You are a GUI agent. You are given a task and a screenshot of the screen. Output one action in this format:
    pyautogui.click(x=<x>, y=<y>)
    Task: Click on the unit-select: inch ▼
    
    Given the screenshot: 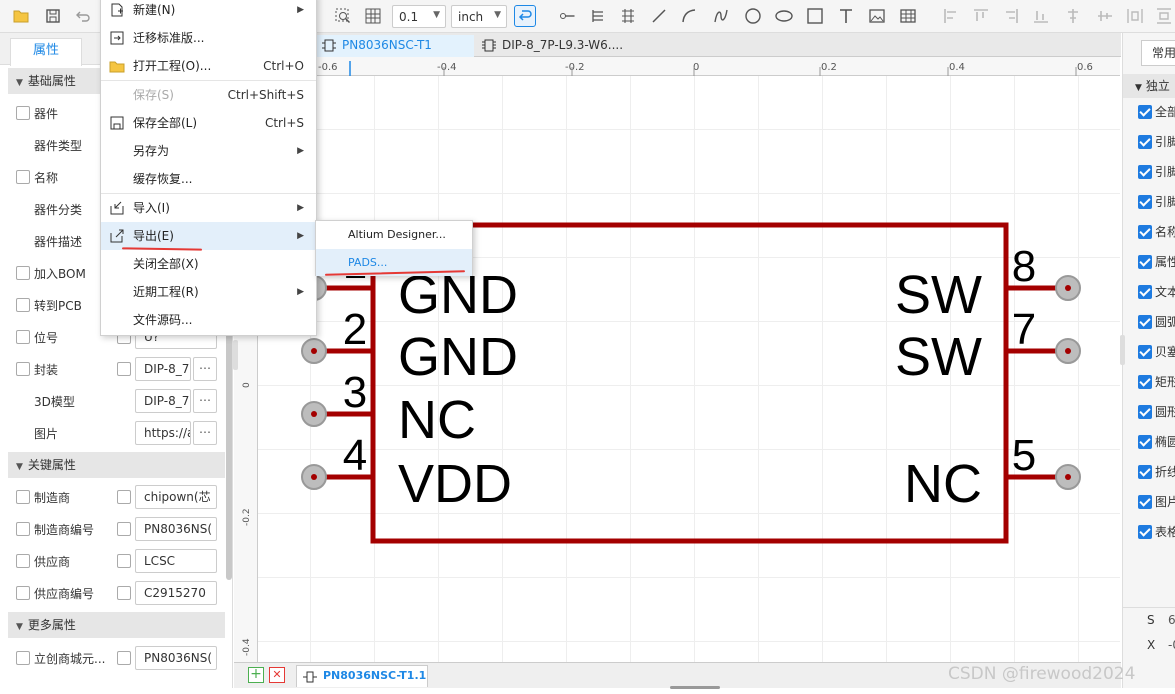 What is the action you would take?
    pyautogui.click(x=479, y=16)
    